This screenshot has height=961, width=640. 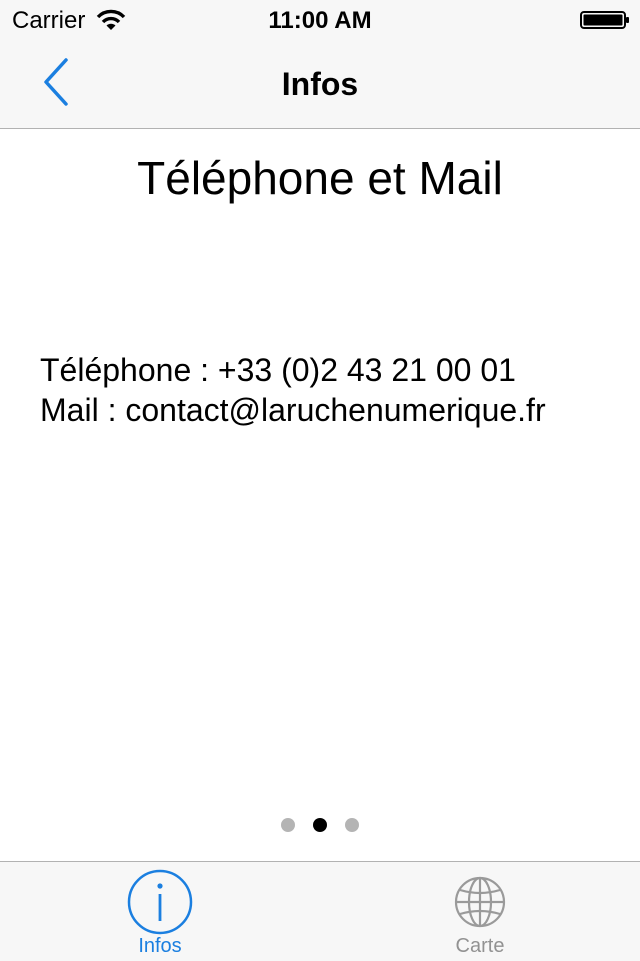 I want to click on tab-bar: Infos Carte, so click(x=320, y=911).